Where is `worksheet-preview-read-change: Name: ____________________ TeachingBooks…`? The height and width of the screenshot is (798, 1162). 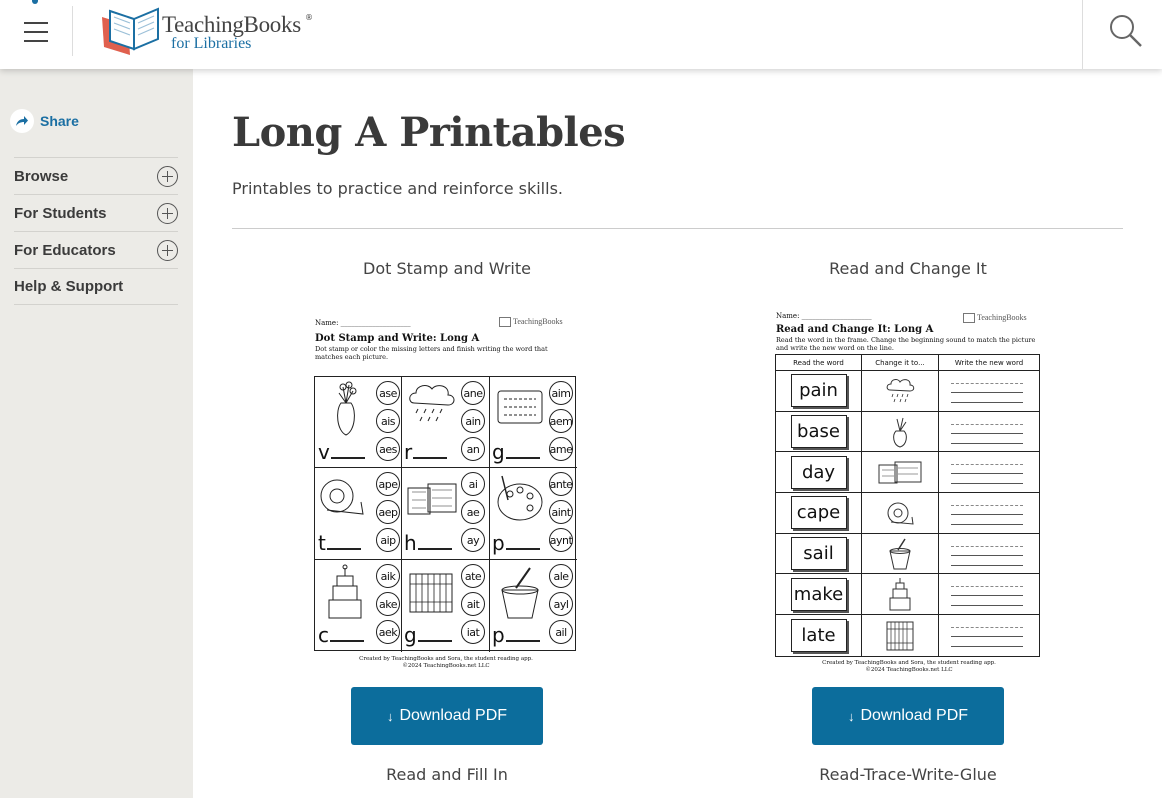
worksheet-preview-read-change: Name: ____________________ TeachingBooks… is located at coordinates (909, 493).